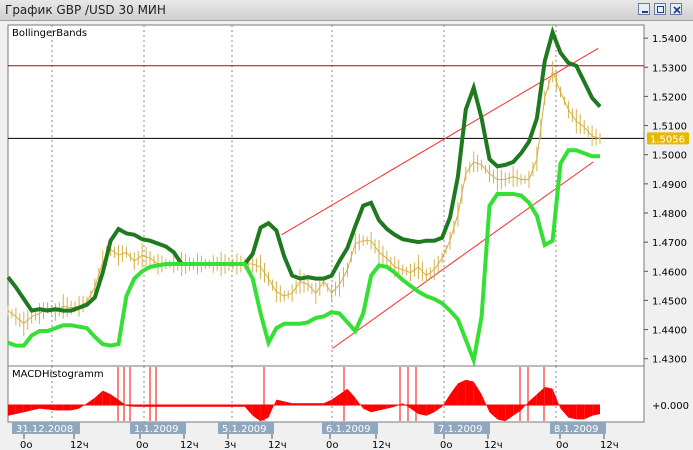 This screenshot has width=693, height=450. Describe the element at coordinates (669, 272) in the screenshot. I see `price-axis-label: 1.4600` at that location.